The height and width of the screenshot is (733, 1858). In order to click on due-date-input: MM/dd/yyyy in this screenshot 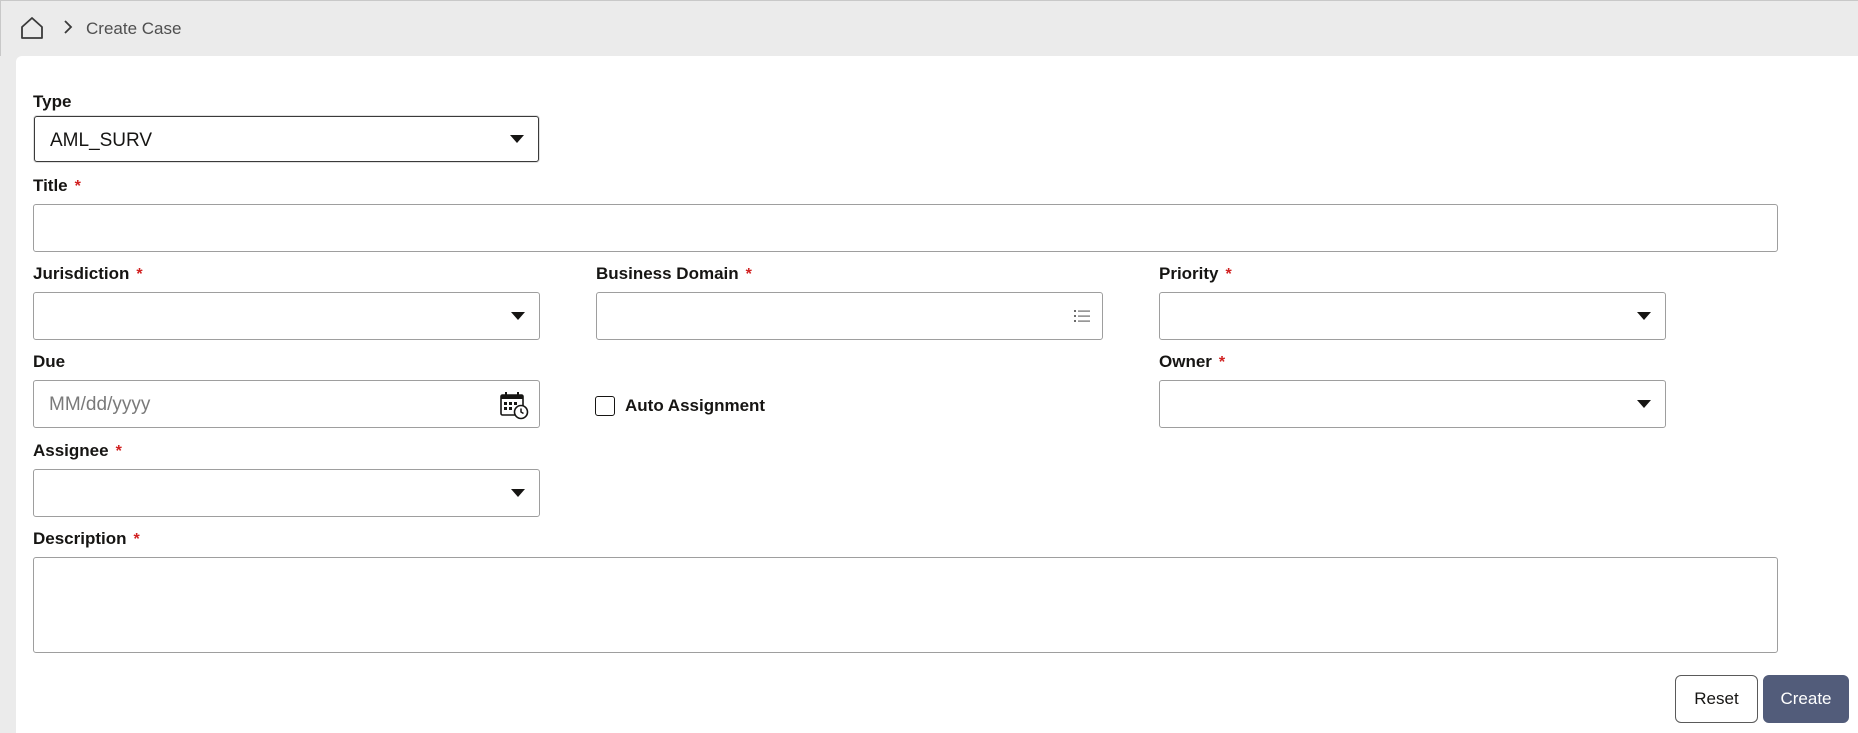, I will do `click(286, 404)`.